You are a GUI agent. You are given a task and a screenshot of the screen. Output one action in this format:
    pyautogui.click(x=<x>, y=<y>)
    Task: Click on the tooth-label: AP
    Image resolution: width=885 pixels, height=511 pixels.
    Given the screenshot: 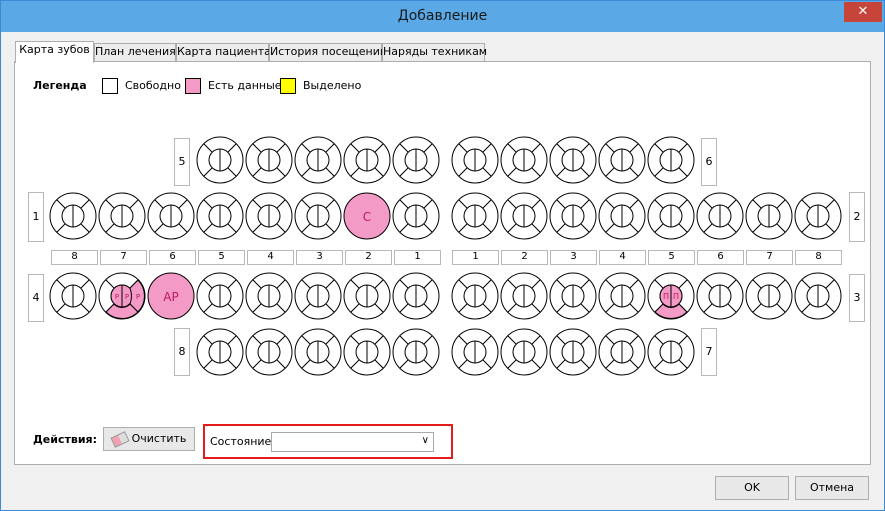 What is the action you would take?
    pyautogui.click(x=170, y=297)
    